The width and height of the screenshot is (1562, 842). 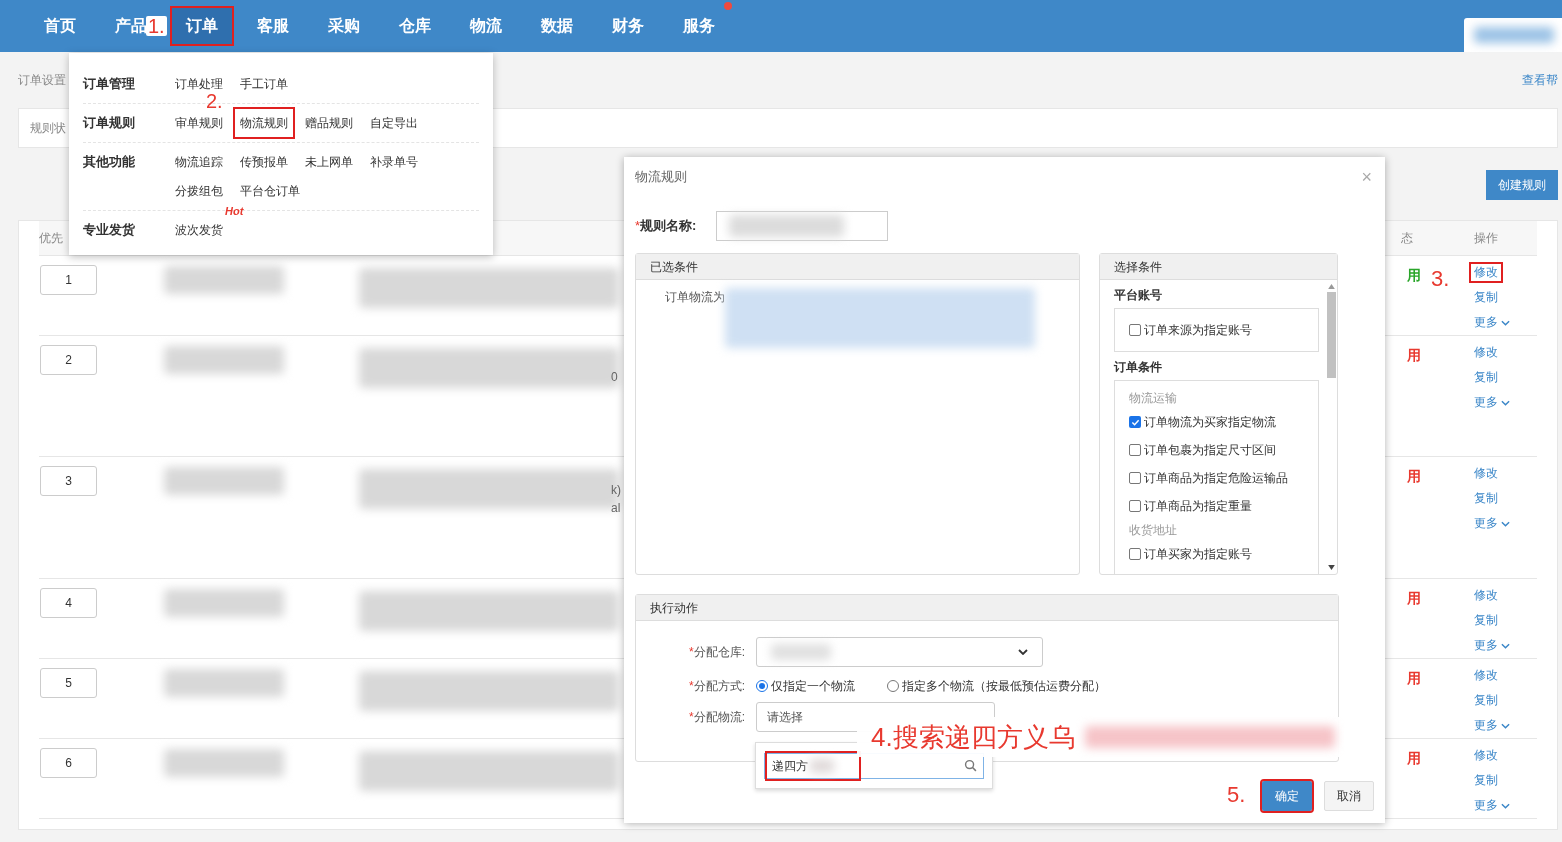 What do you see at coordinates (42, 80) in the screenshot?
I see `breadcrumb: 订单设置` at bounding box center [42, 80].